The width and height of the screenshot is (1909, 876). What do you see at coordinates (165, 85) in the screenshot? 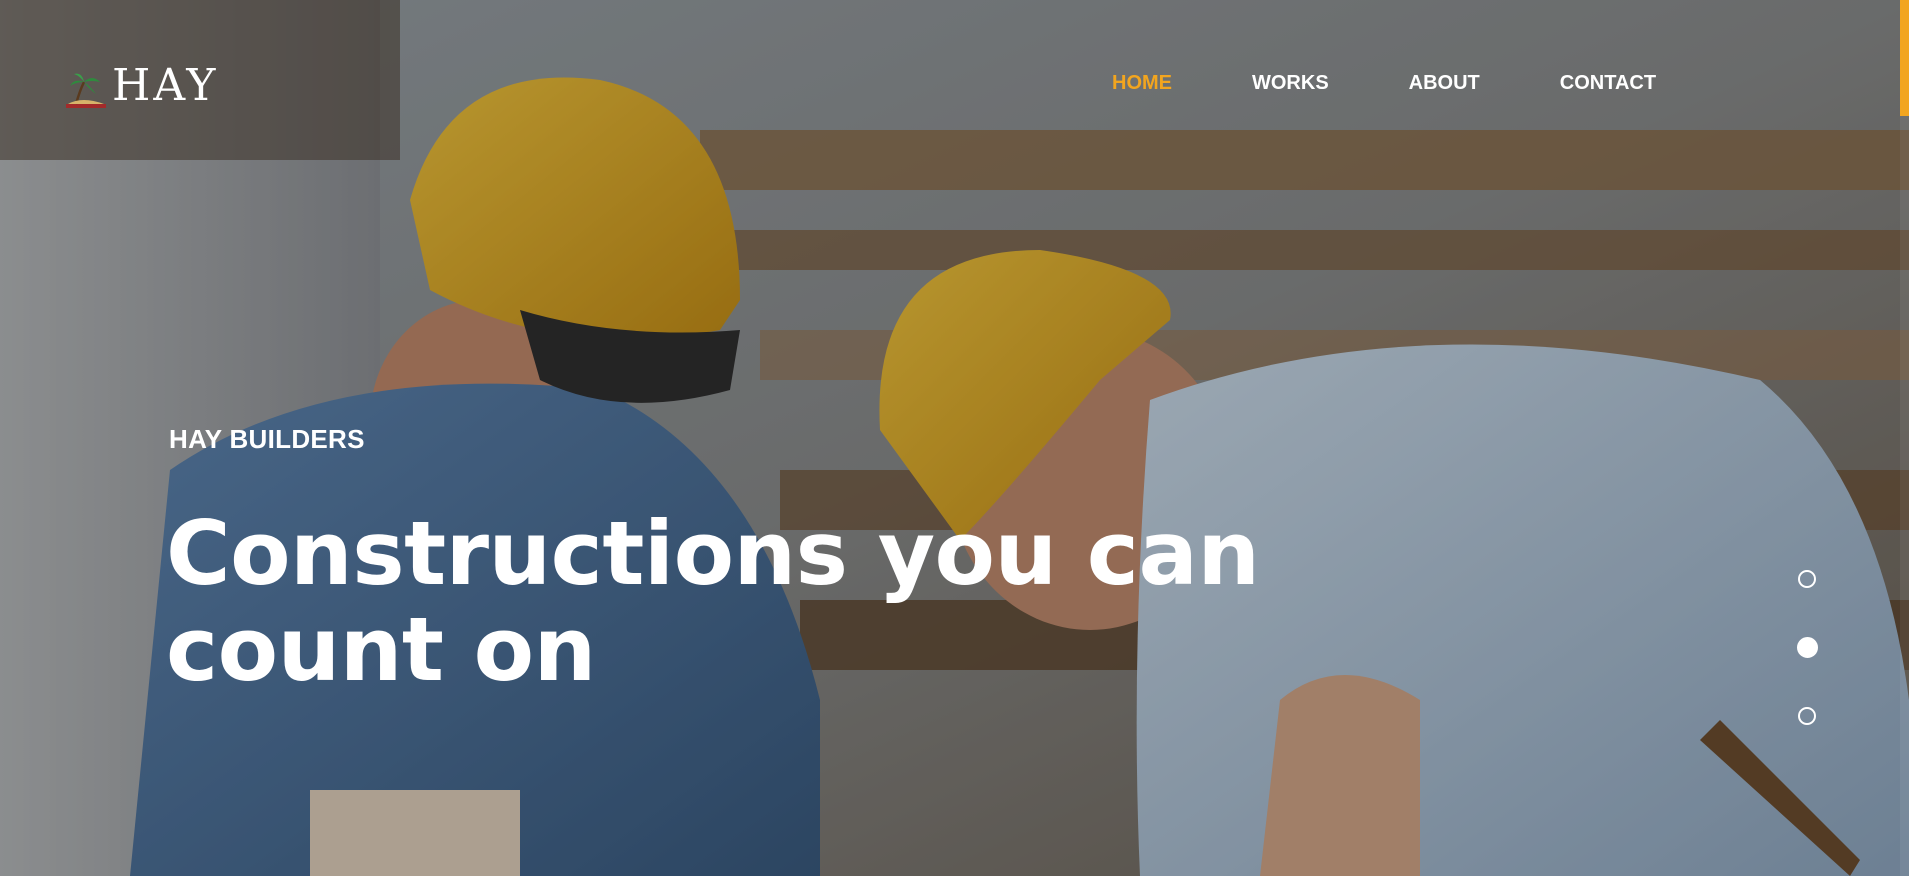
I see `brand-name: HAY` at bounding box center [165, 85].